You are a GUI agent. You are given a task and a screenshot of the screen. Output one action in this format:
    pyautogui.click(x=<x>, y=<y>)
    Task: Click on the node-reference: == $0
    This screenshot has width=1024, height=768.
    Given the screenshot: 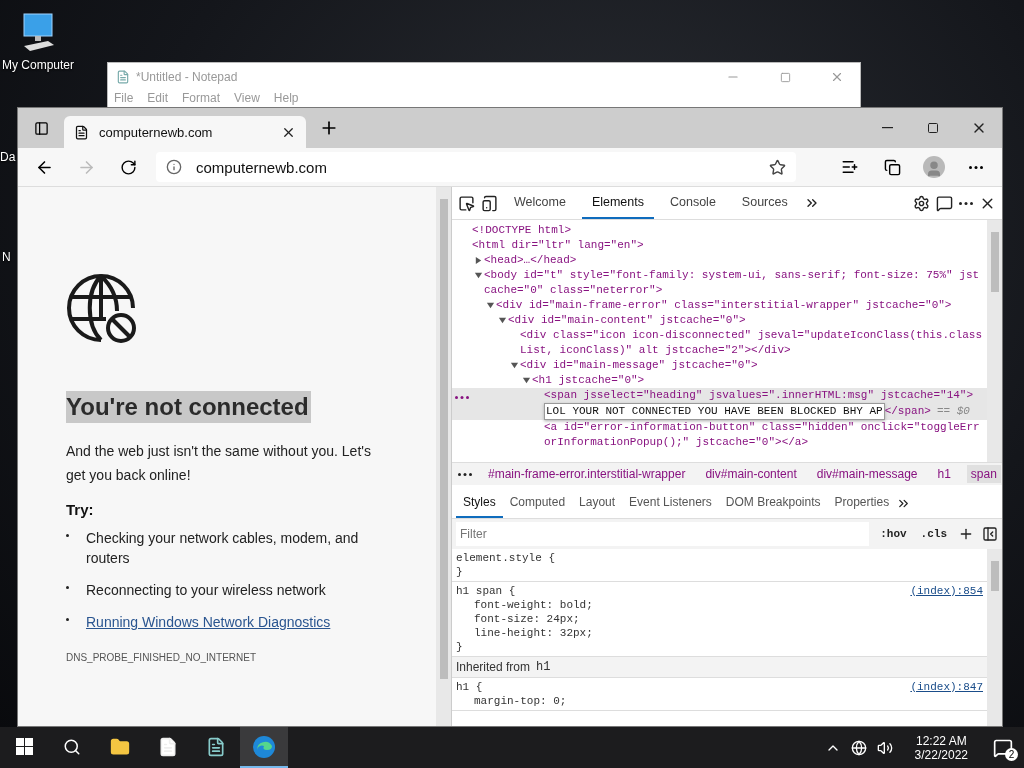 What is the action you would take?
    pyautogui.click(x=953, y=411)
    